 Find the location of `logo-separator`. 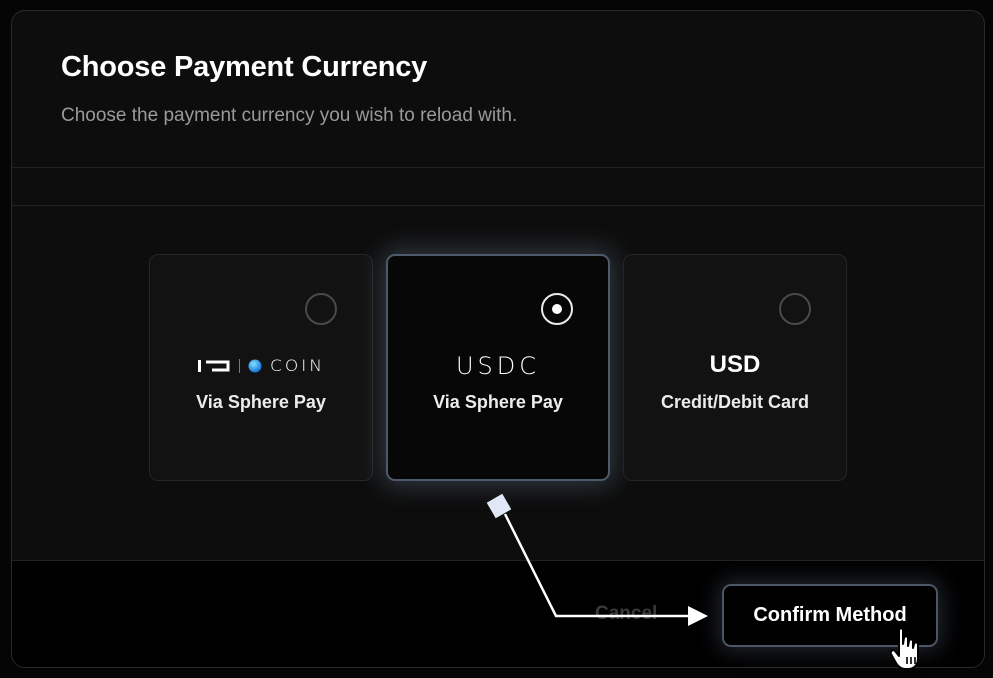

logo-separator is located at coordinates (239, 366).